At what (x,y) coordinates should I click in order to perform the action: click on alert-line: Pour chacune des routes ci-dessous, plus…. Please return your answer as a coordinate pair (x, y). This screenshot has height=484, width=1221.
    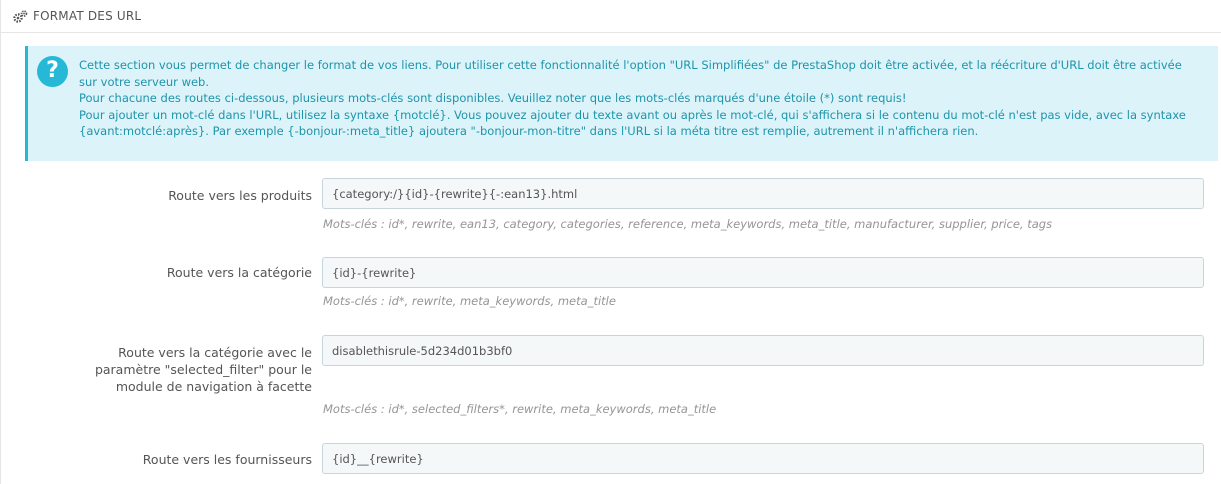
    Looking at the image, I should click on (493, 98).